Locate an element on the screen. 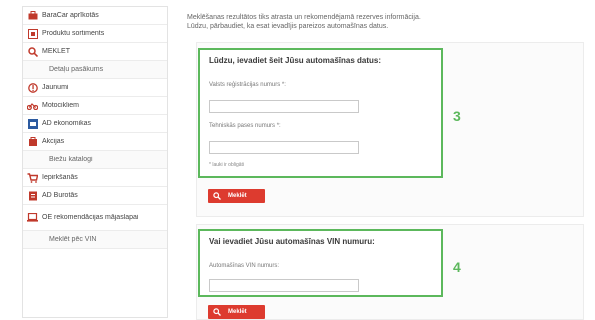 The image size is (595, 320). sidebar-item-12: Meklēt pēc VIN is located at coordinates (95, 240).